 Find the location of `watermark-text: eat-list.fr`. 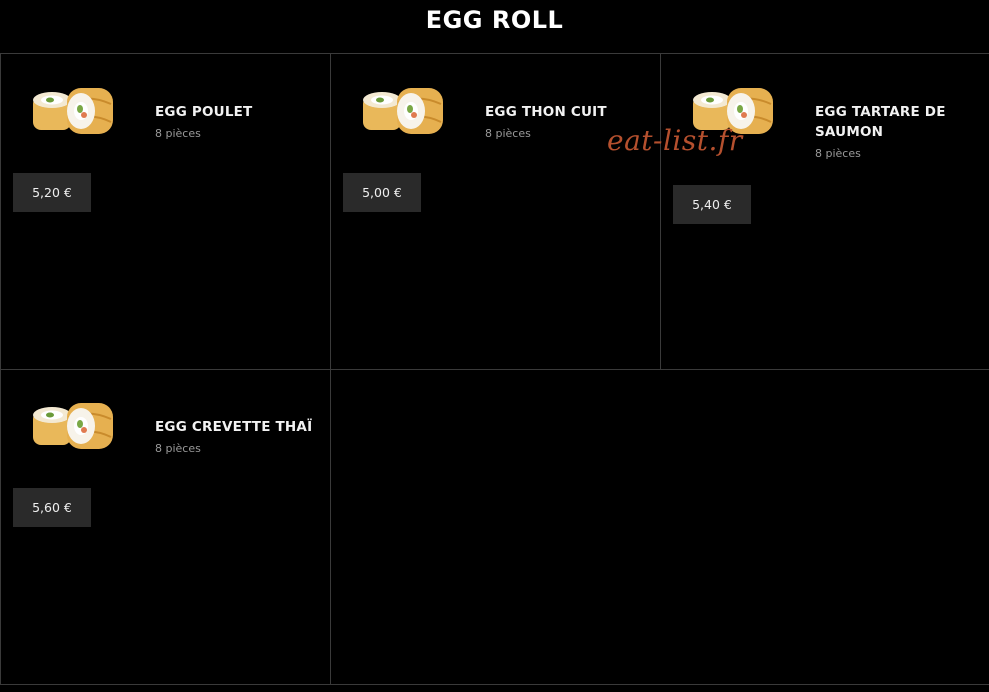

watermark-text: eat-list.fr is located at coordinates (675, 140).